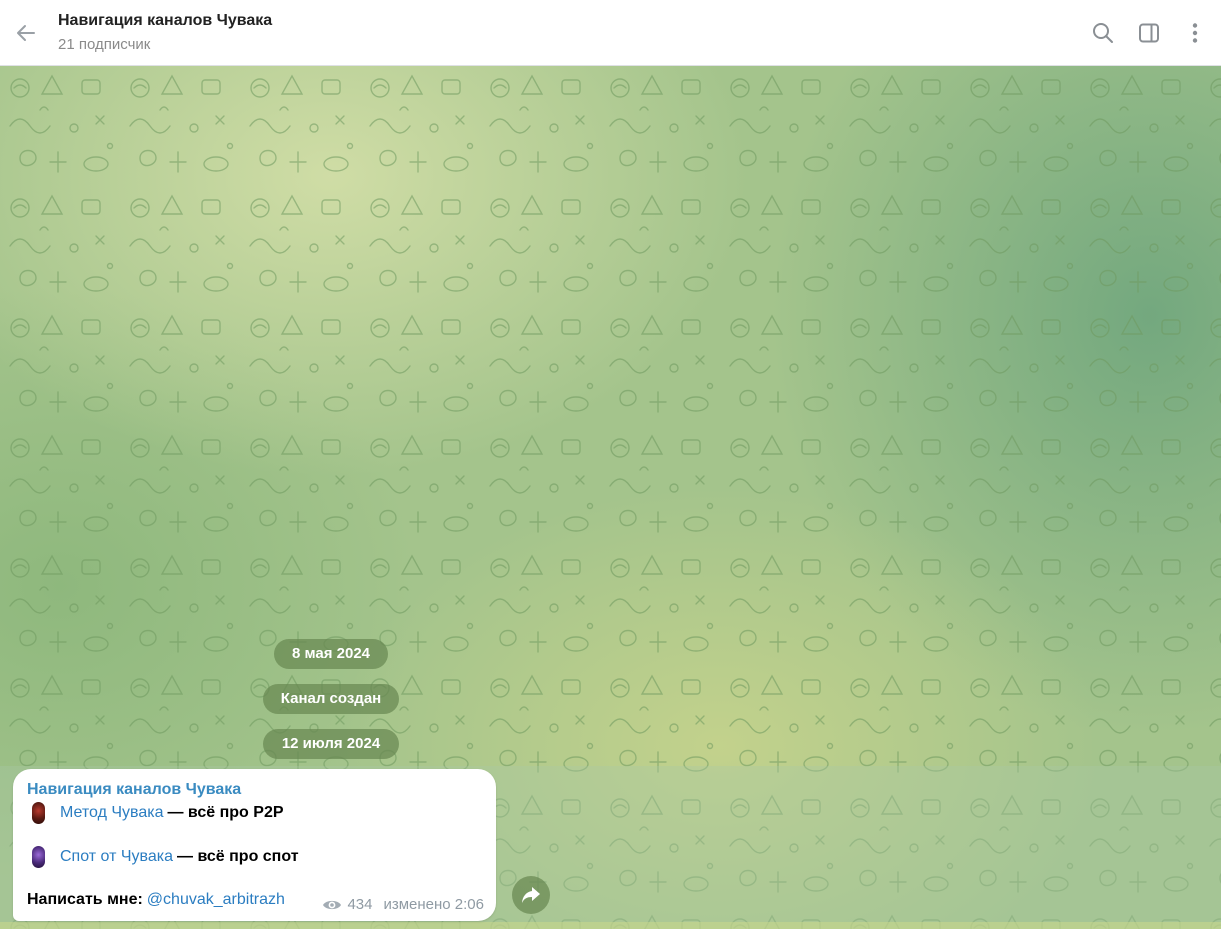 This screenshot has height=929, width=1221. What do you see at coordinates (111, 813) in the screenshot?
I see `channel-link: Метод Чувака` at bounding box center [111, 813].